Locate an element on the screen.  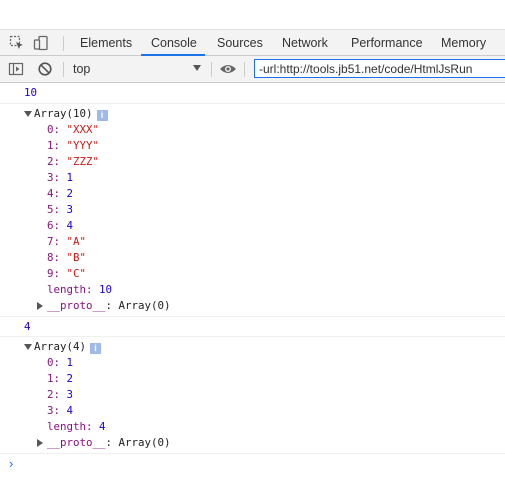
clear-console-icon is located at coordinates (45, 69).